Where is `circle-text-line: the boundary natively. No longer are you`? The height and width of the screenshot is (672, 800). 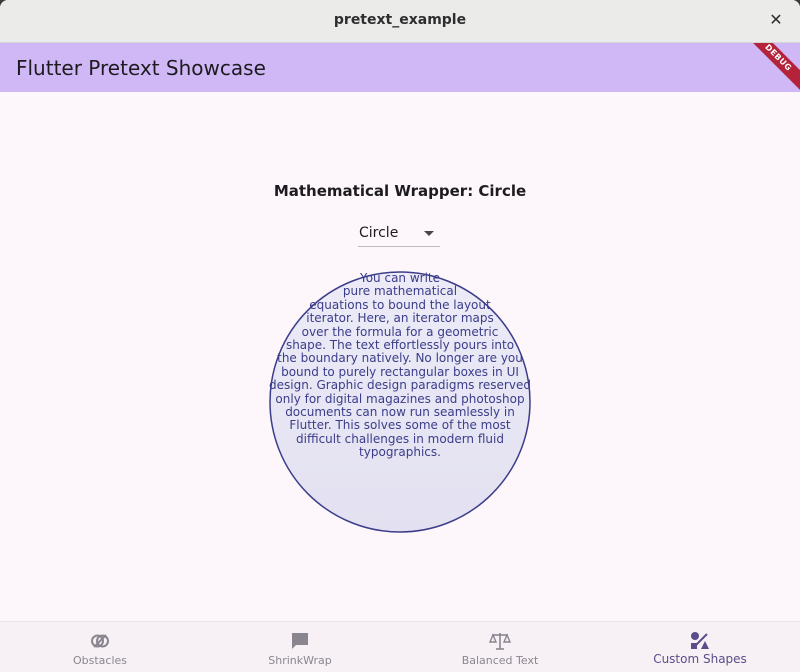
circle-text-line: the boundary natively. No longer are you is located at coordinates (400, 358).